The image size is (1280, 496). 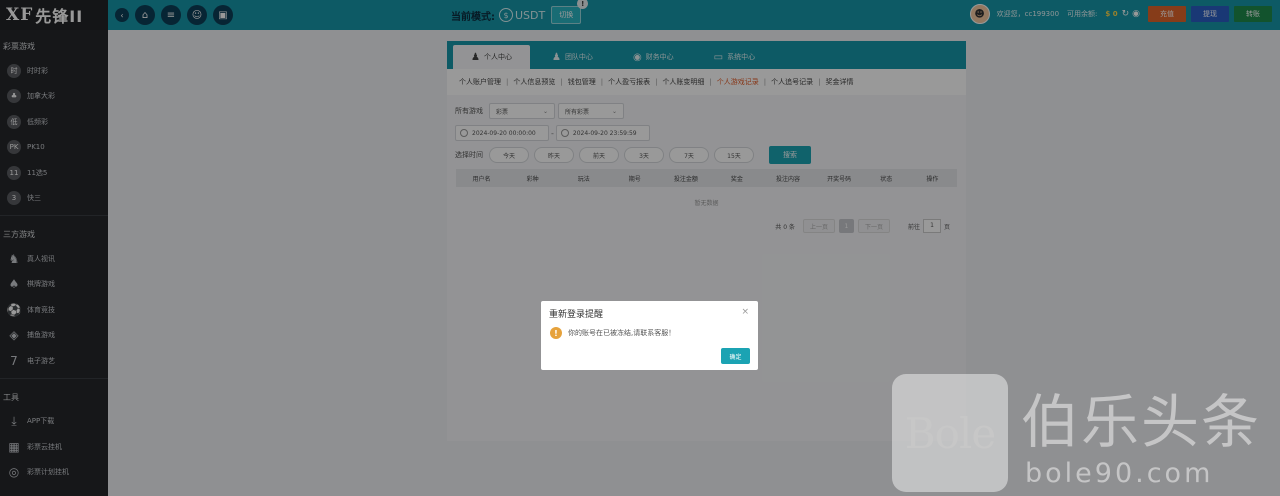 What do you see at coordinates (622, 333) in the screenshot?
I see `modal-message: 你的账号在已被冻结,请联系客服！` at bounding box center [622, 333].